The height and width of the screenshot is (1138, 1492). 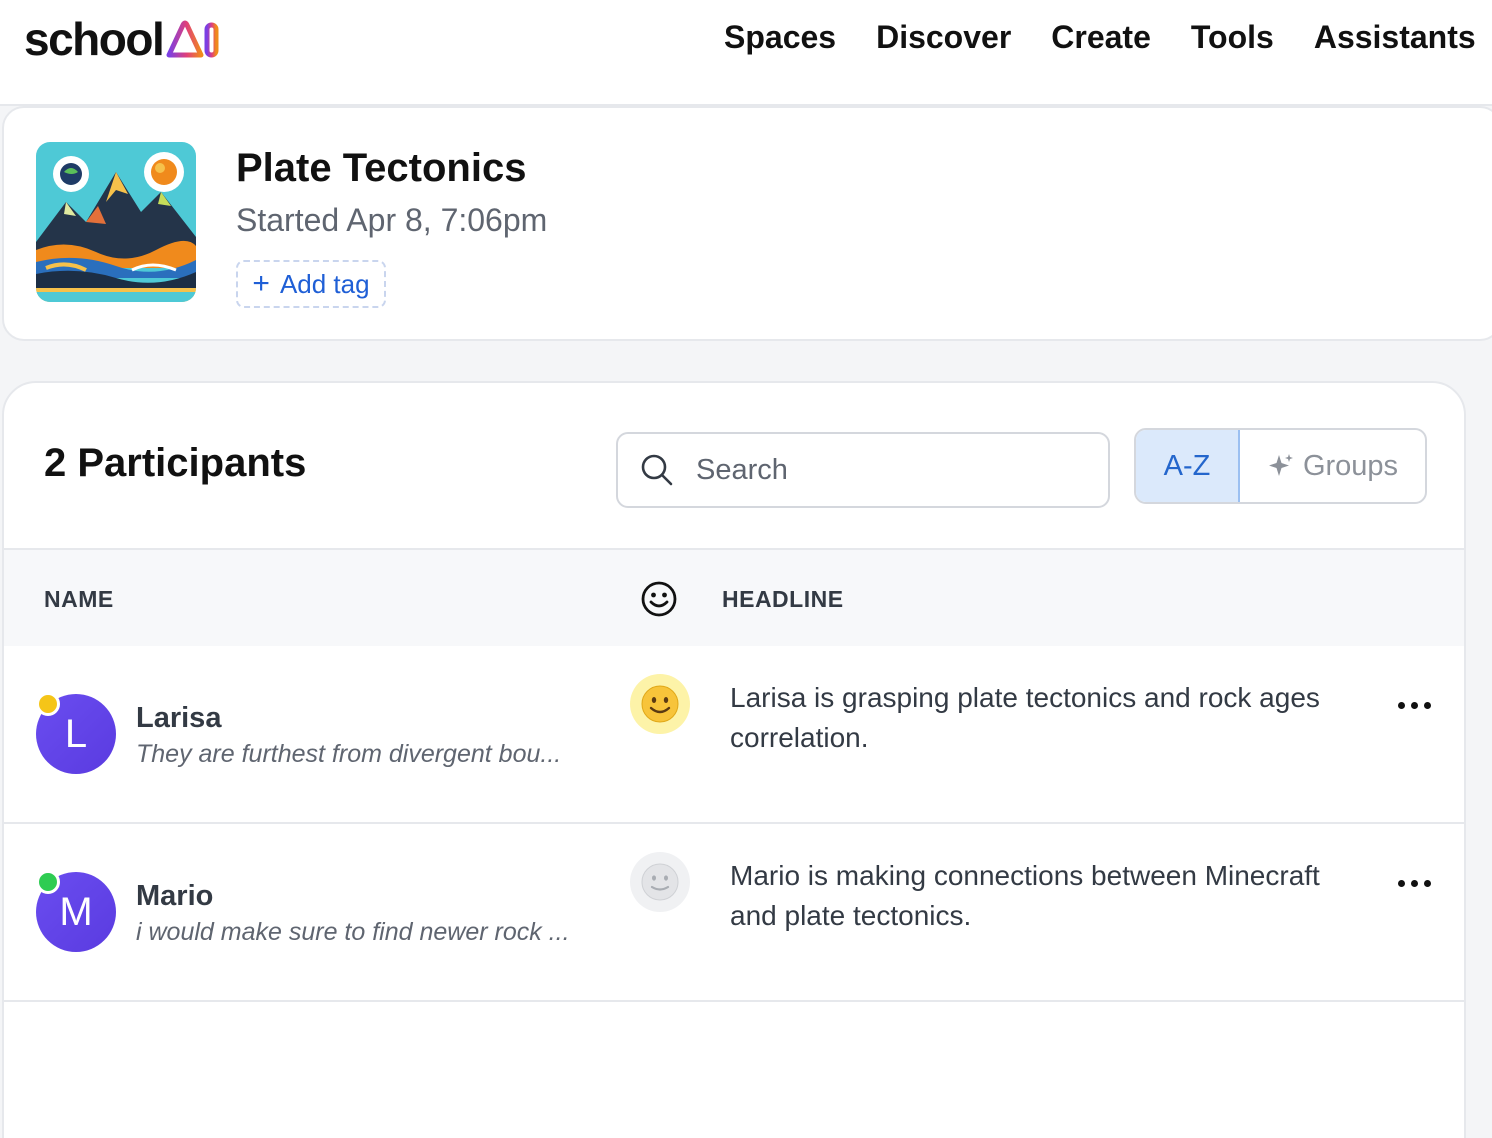 I want to click on main-nav: Spaces Discover Create Tools Assistants, so click(x=1108, y=37).